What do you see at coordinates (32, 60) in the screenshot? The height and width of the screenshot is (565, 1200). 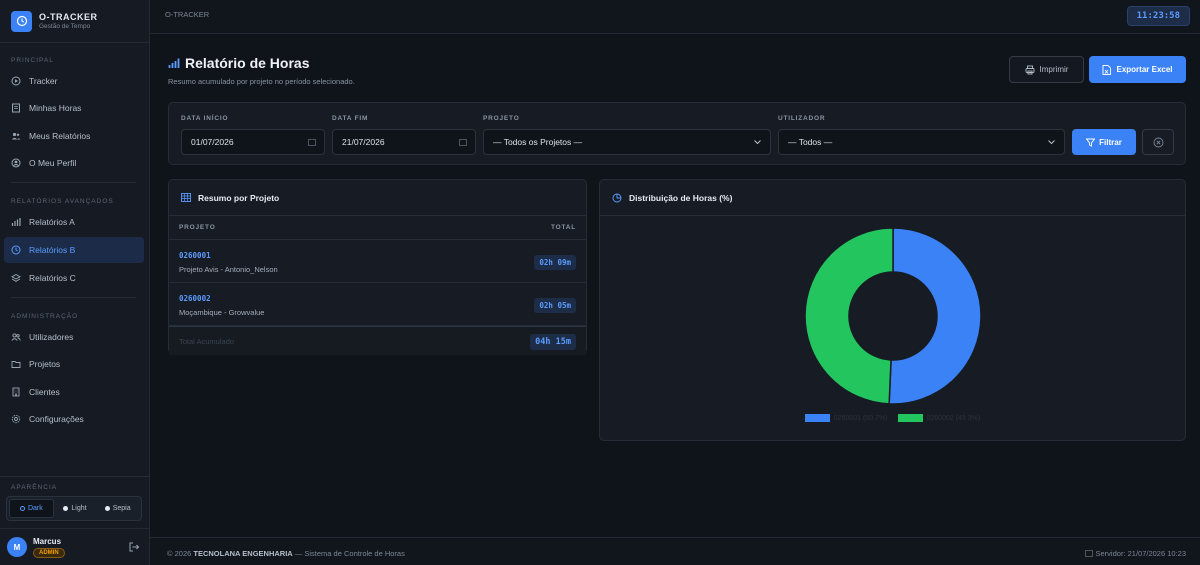 I see `section-label-principal: PRINCIPAL` at bounding box center [32, 60].